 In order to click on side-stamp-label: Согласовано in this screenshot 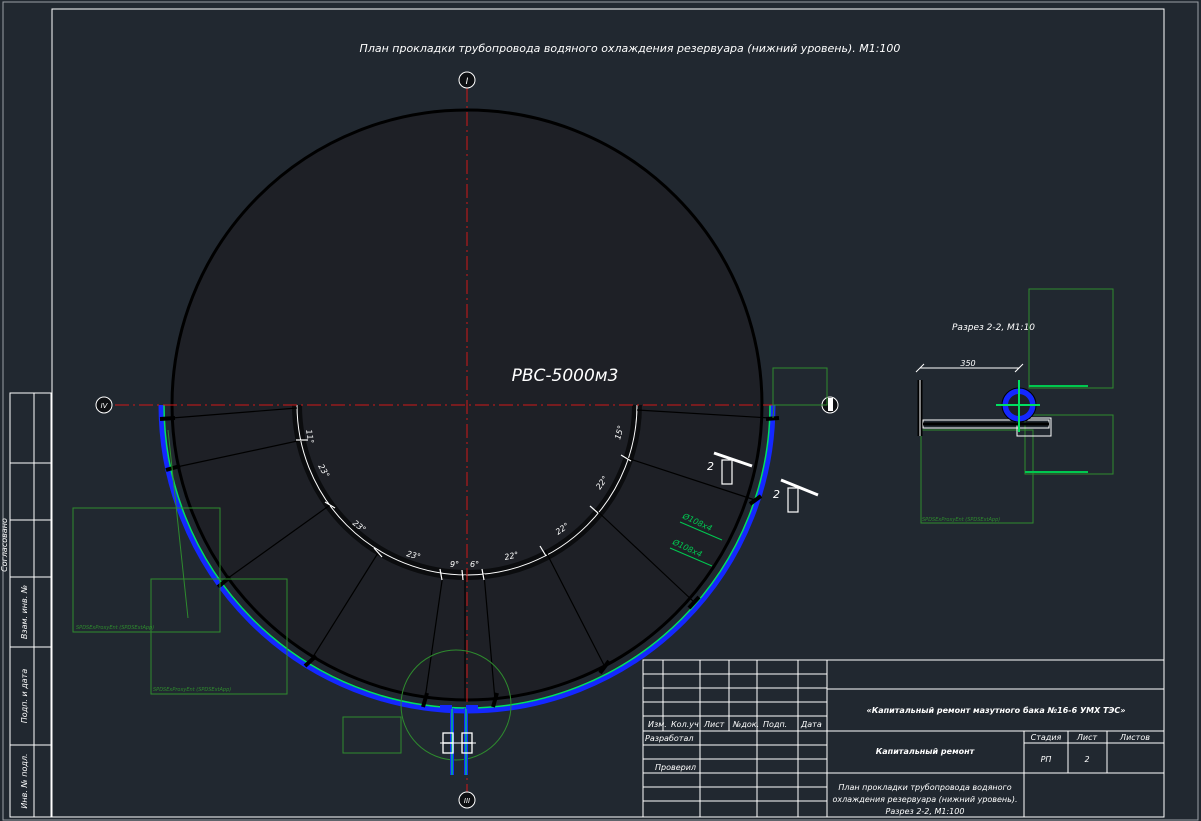, I will do `click(4, 545)`.